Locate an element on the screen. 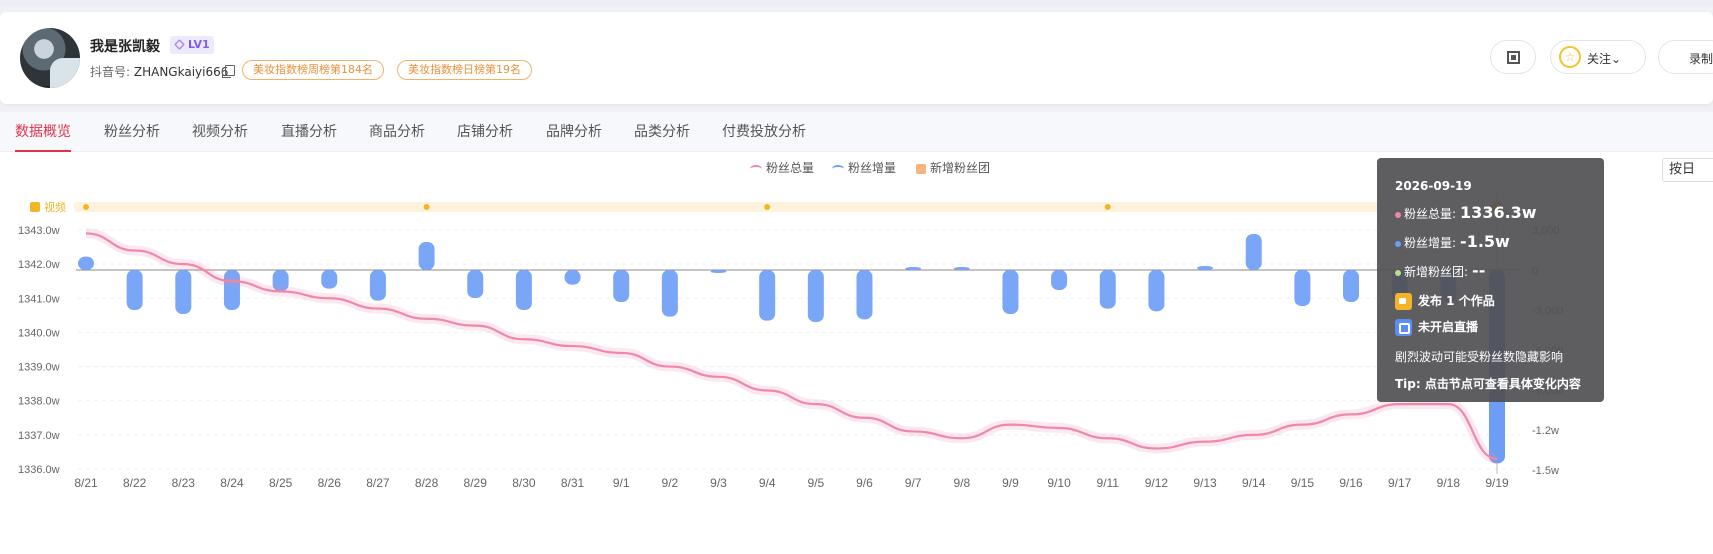 The image size is (1713, 554). douyin-id: 抖音号: ZHANGkaiyi666 is located at coordinates (159, 71).